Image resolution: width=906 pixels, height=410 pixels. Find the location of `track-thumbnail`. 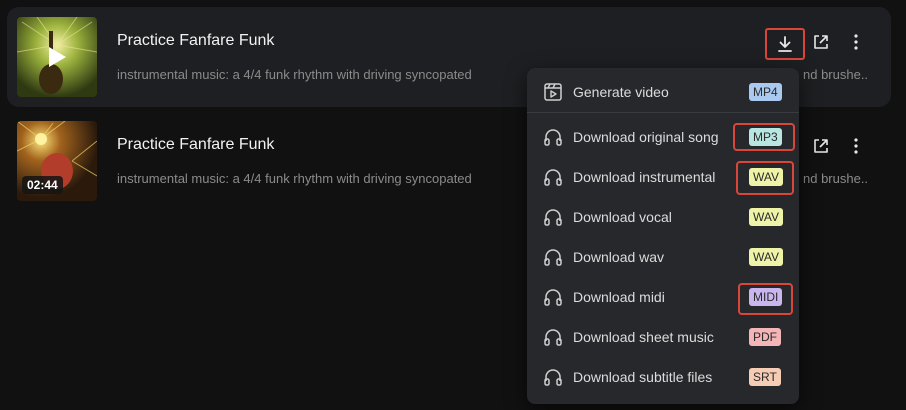

track-thumbnail is located at coordinates (57, 57).